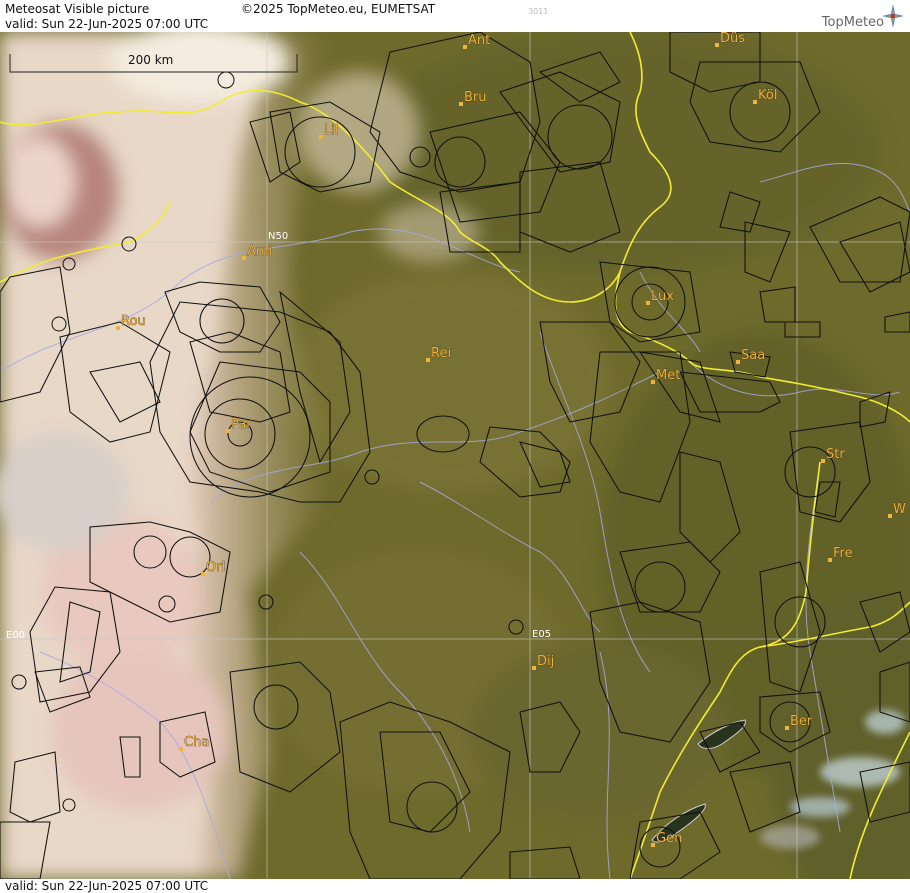  I want to click on lon-label-e05: E05, so click(541, 634).